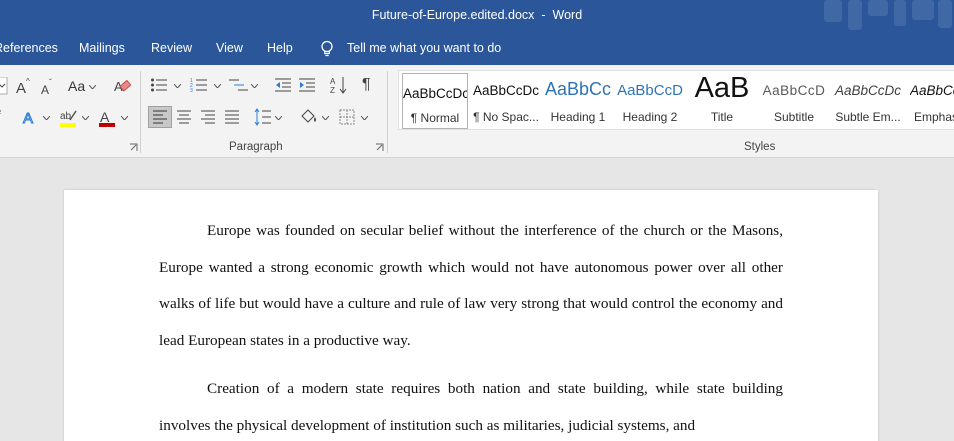 Image resolution: width=954 pixels, height=441 pixels. What do you see at coordinates (199, 85) in the screenshot?
I see `numbering-icon: 123` at bounding box center [199, 85].